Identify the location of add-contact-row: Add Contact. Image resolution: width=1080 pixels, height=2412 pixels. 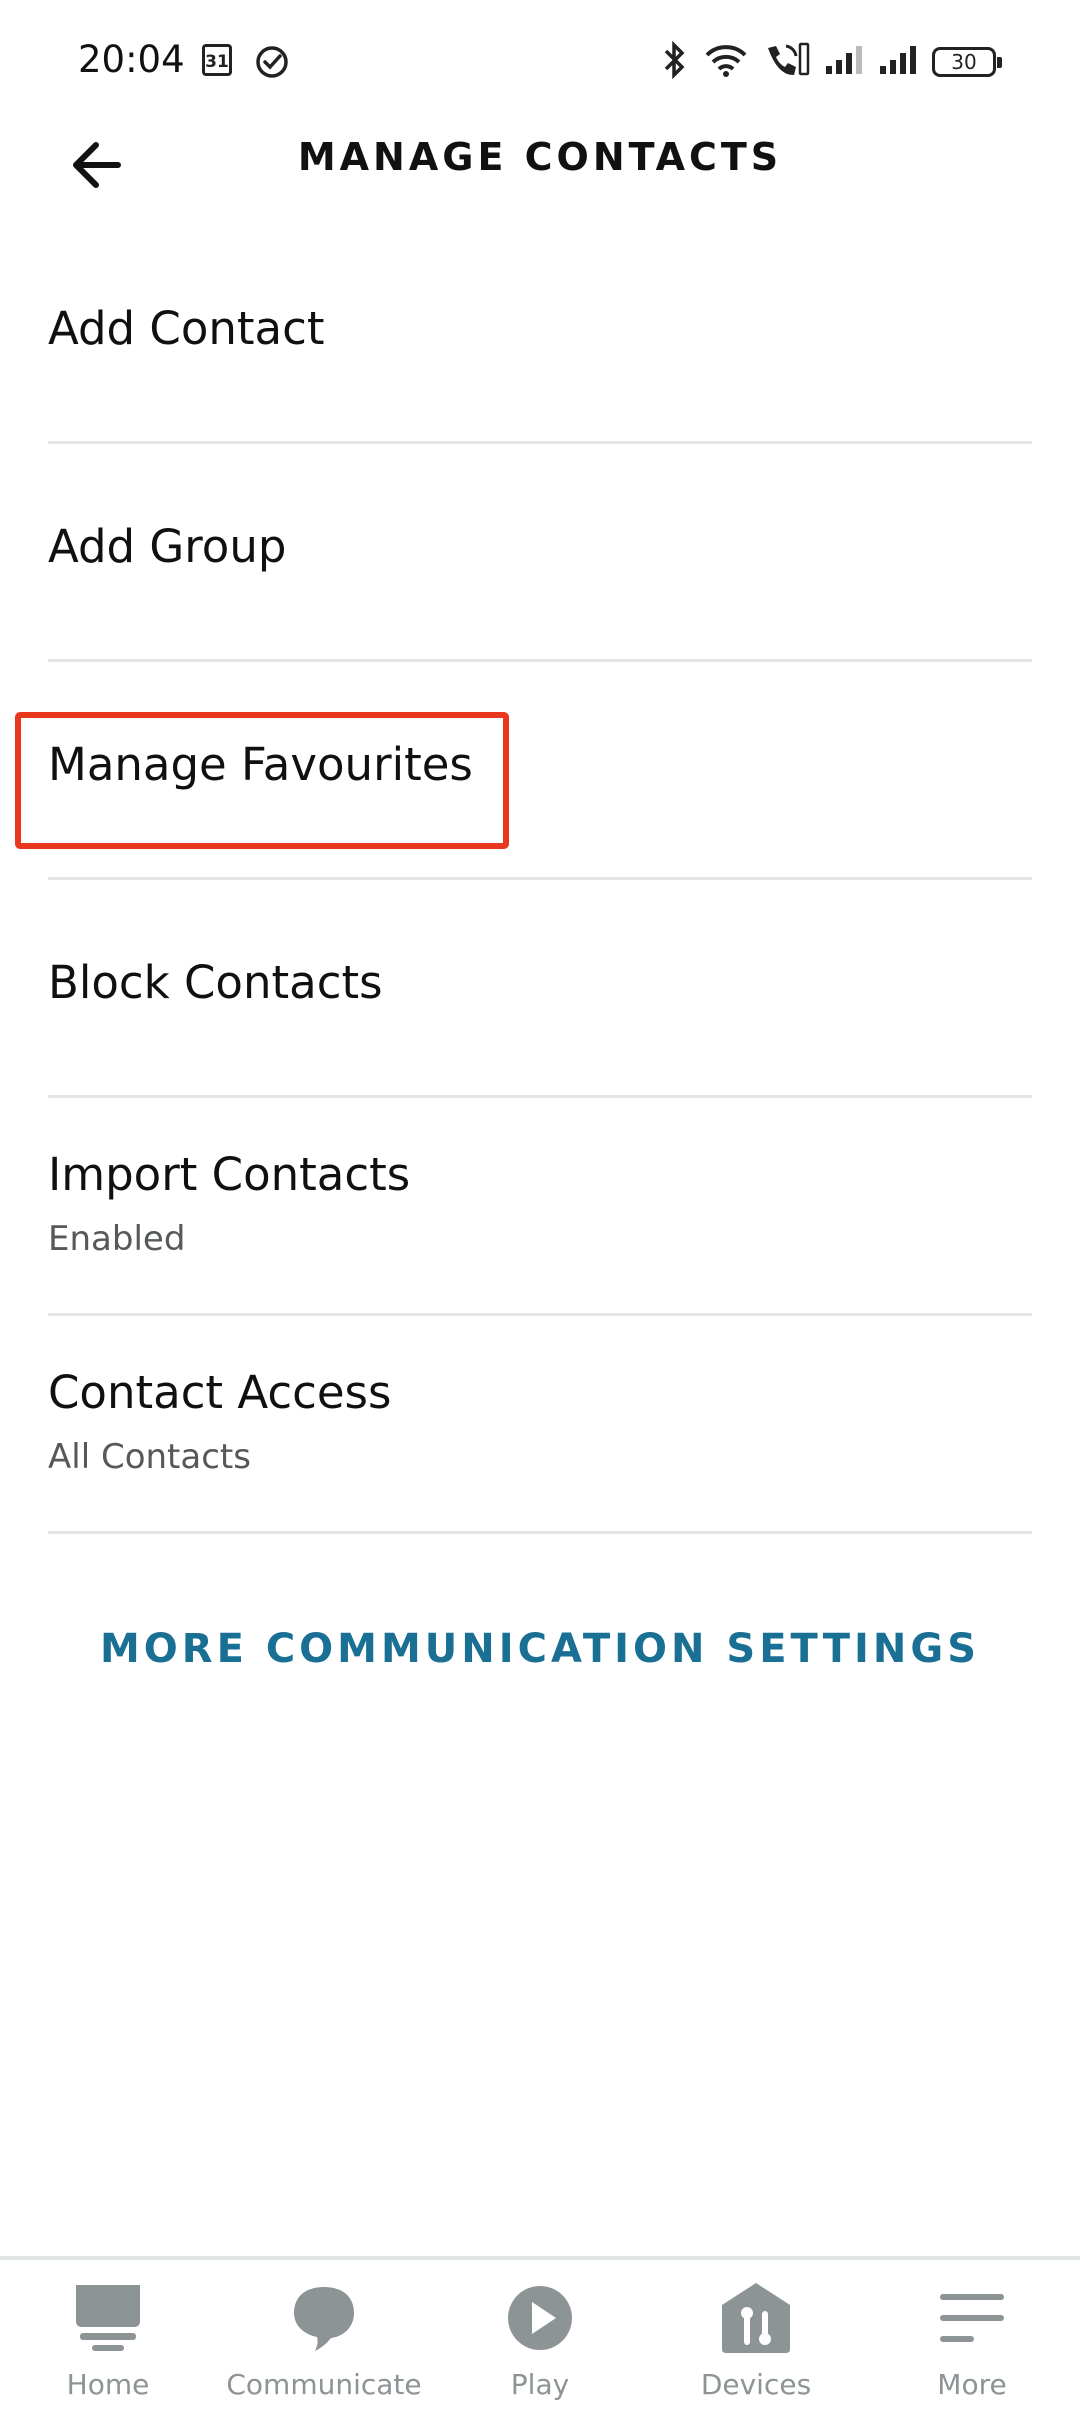
(540, 335).